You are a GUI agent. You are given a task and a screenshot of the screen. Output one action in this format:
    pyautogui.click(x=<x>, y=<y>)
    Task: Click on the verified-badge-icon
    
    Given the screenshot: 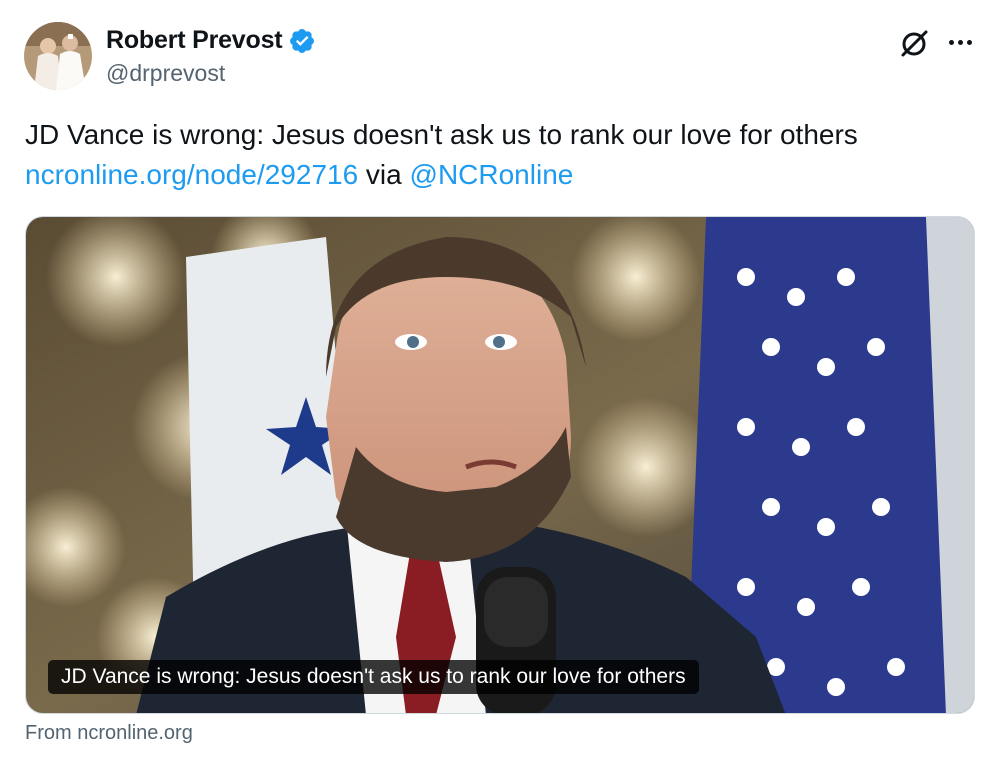 What is the action you would take?
    pyautogui.click(x=302, y=41)
    